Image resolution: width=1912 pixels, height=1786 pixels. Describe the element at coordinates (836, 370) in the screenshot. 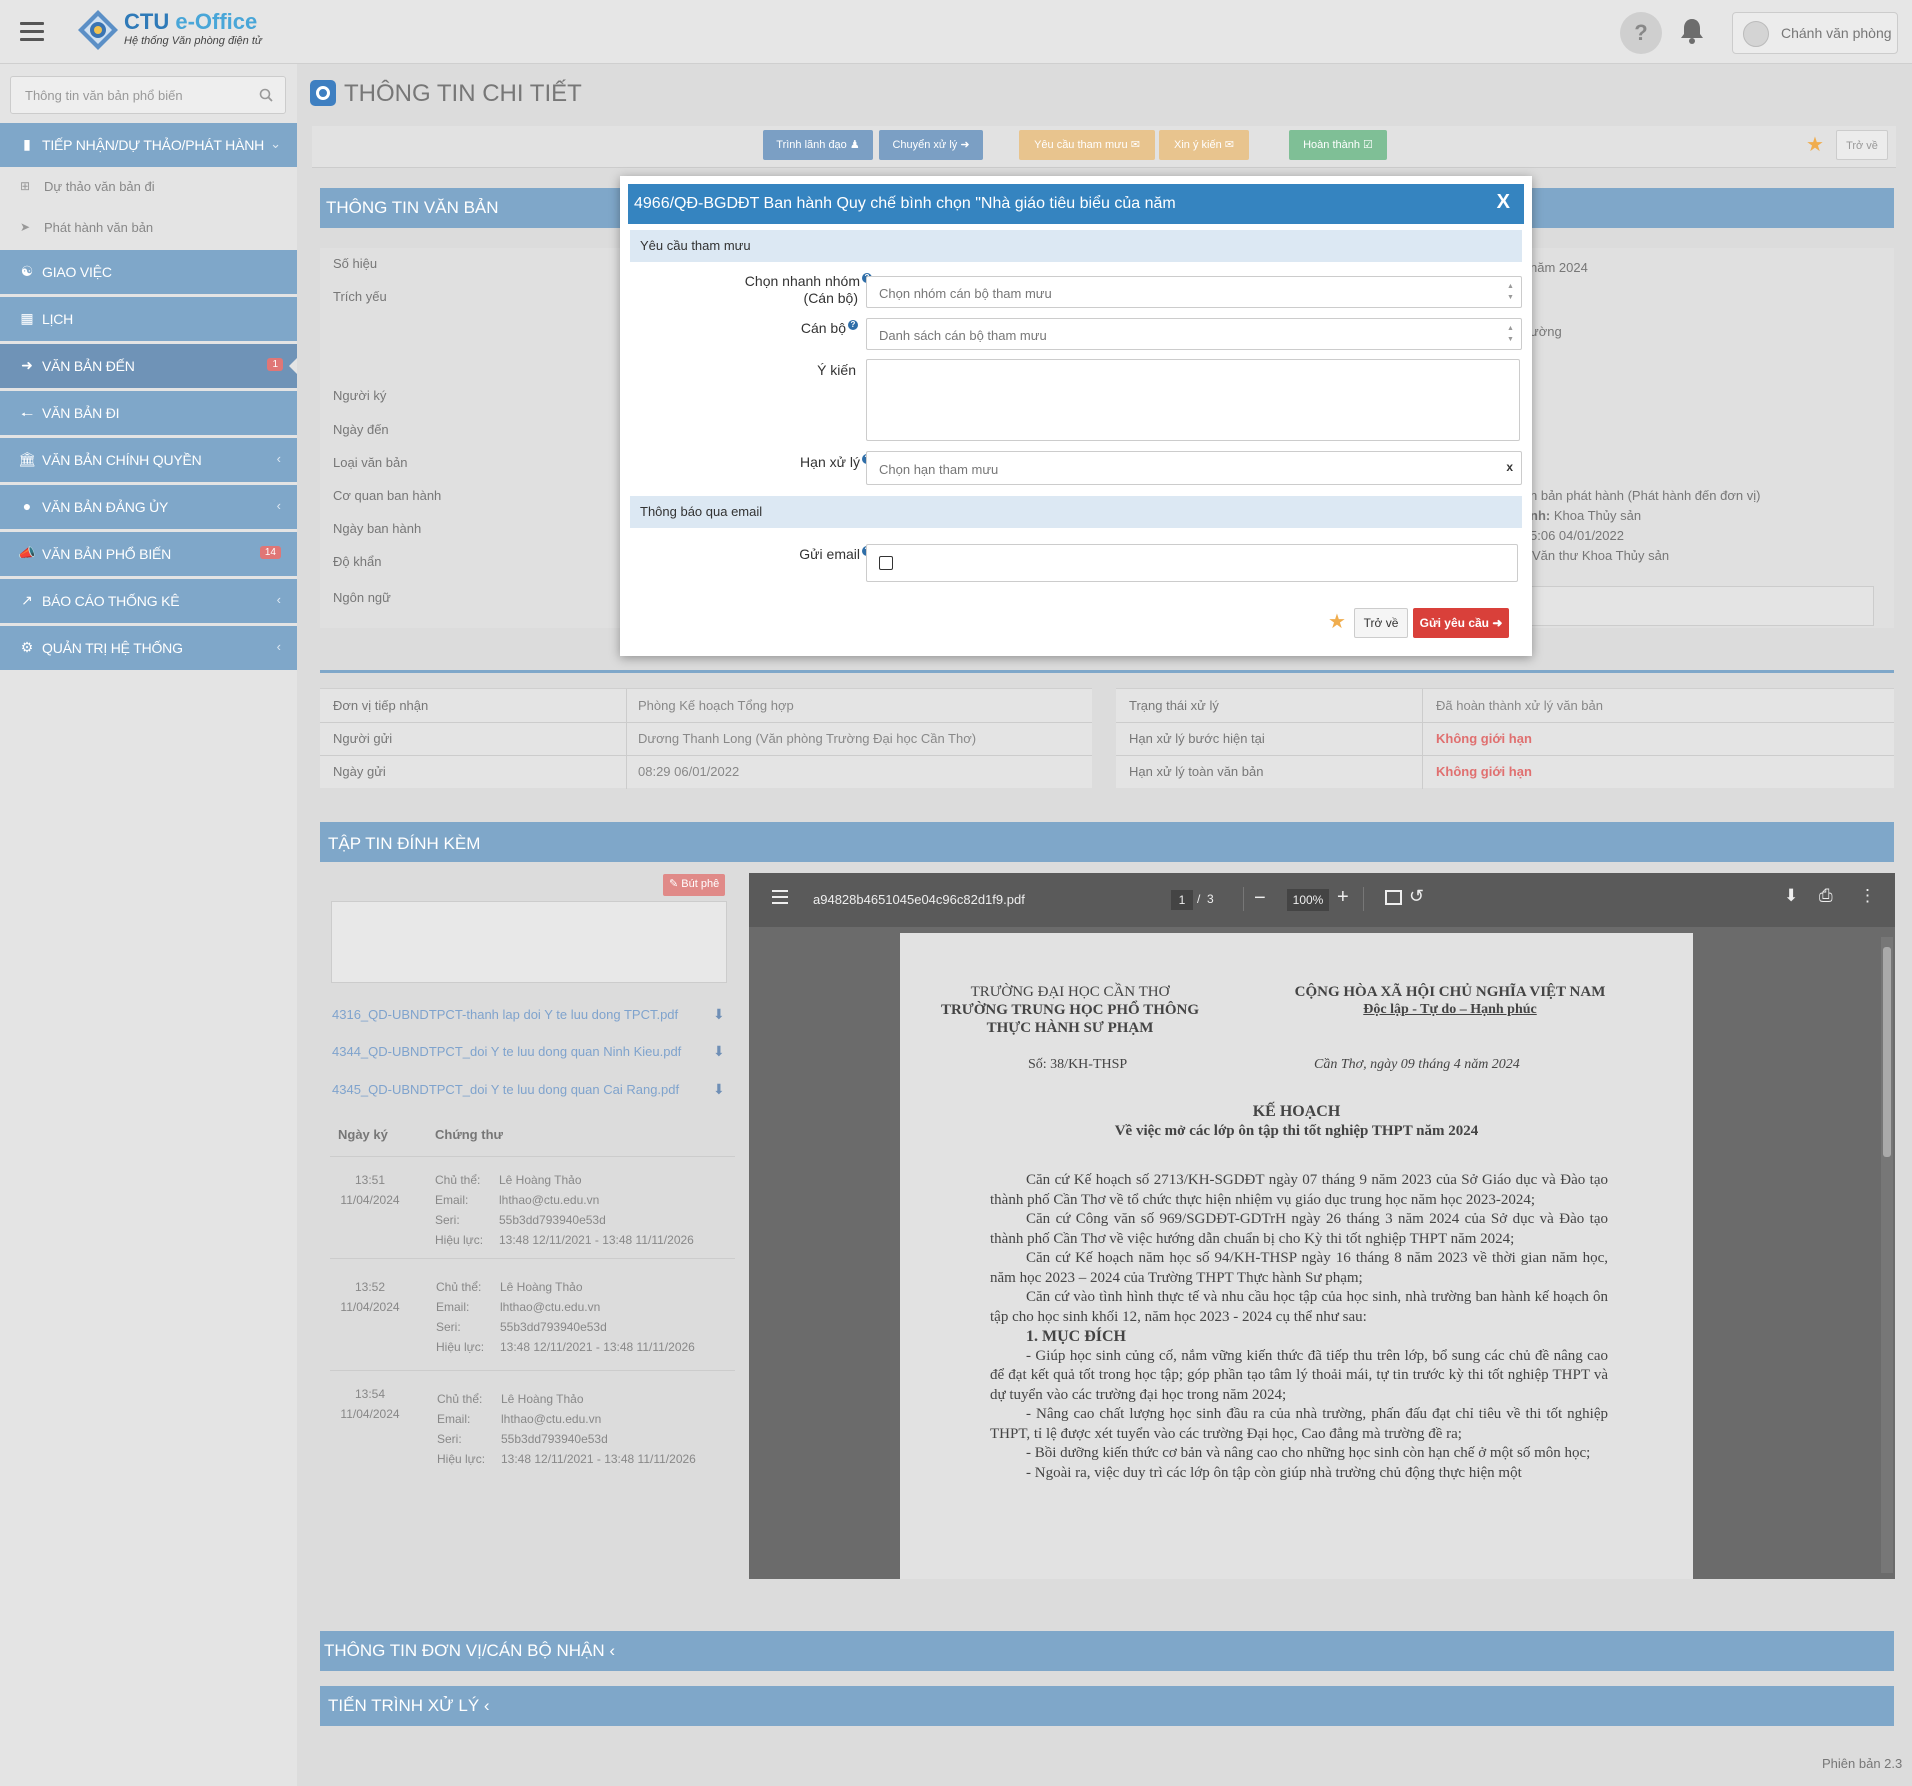

I see `opinion-label: Ý kiến` at that location.